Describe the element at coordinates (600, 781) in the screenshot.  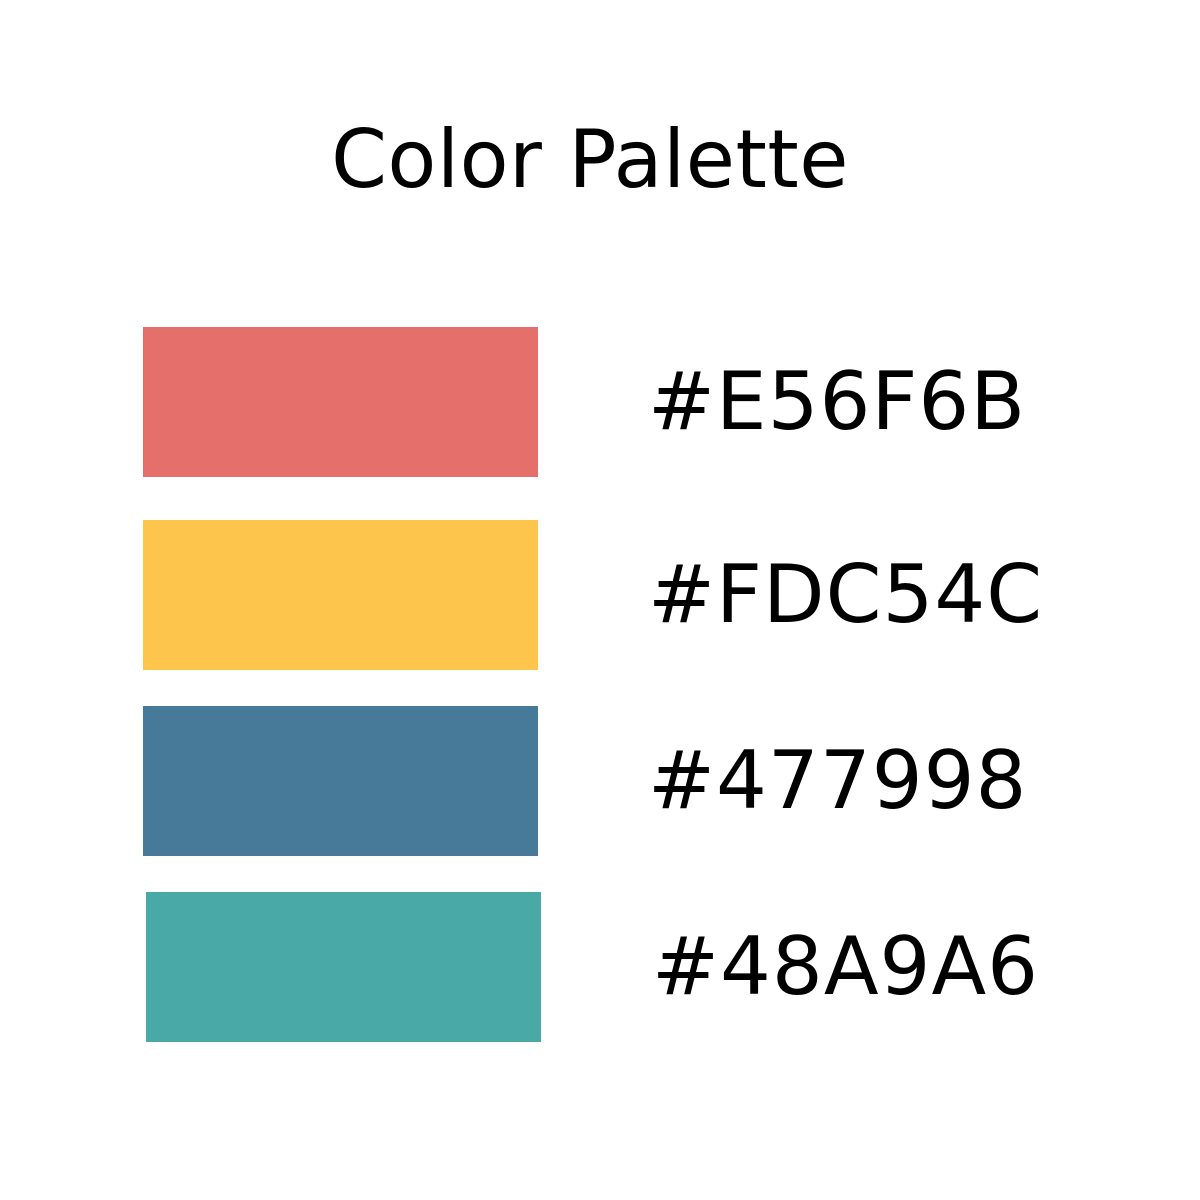
I see `swatch-row: #477998` at that location.